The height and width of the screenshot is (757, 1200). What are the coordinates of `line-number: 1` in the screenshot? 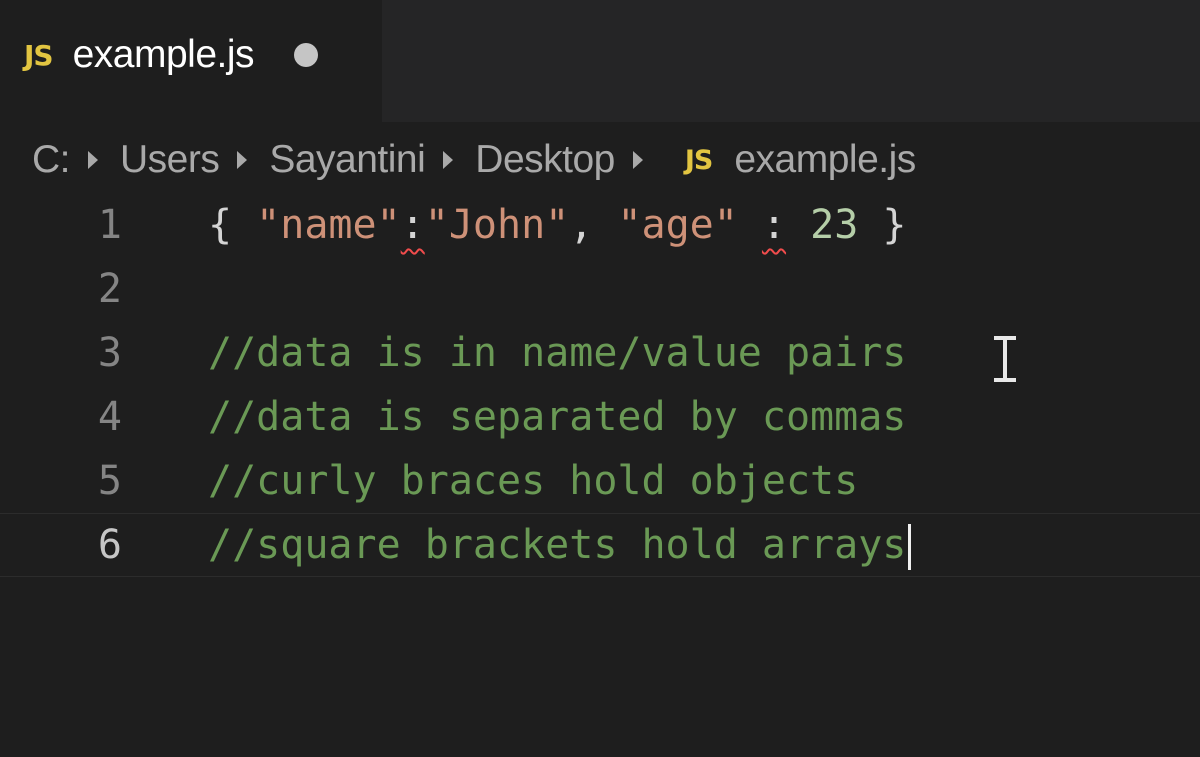 It's located at (109, 225).